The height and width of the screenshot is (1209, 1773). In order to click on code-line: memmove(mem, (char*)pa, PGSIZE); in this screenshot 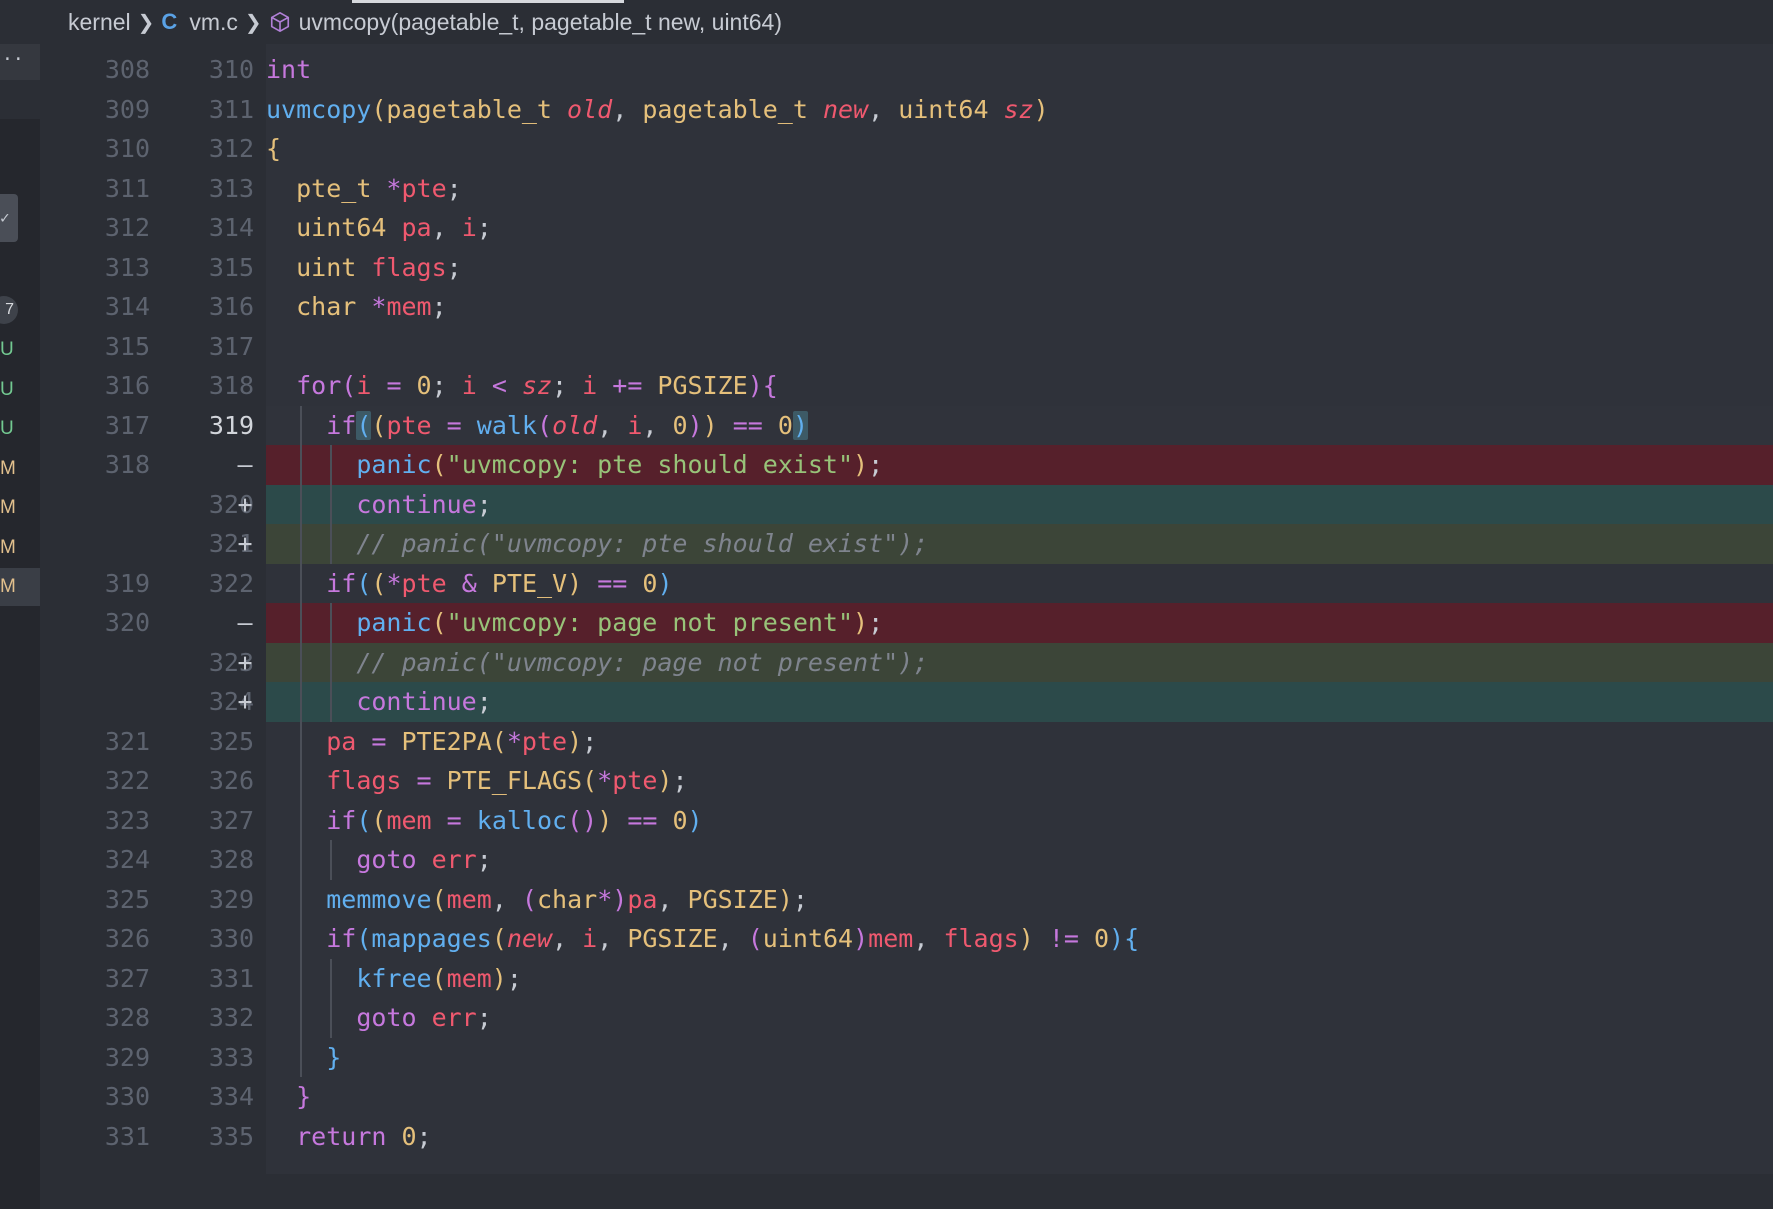, I will do `click(1019, 899)`.